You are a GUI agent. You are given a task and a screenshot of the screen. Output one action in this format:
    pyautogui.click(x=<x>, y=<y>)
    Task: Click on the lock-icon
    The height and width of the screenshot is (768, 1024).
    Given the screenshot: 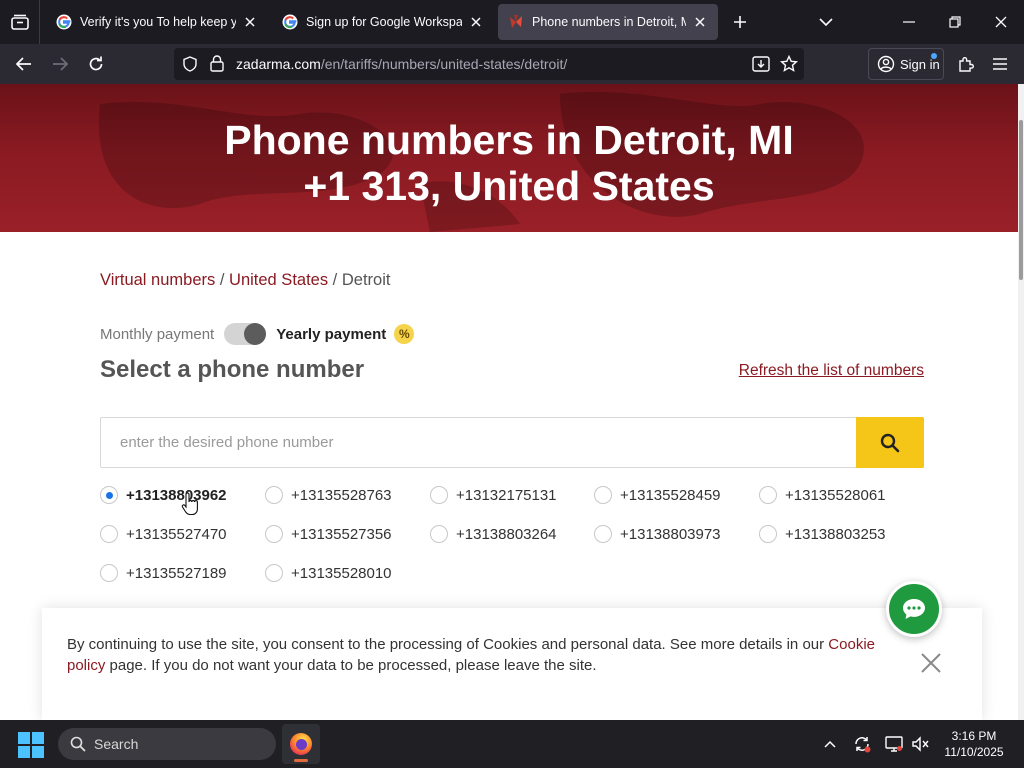 What is the action you would take?
    pyautogui.click(x=217, y=63)
    